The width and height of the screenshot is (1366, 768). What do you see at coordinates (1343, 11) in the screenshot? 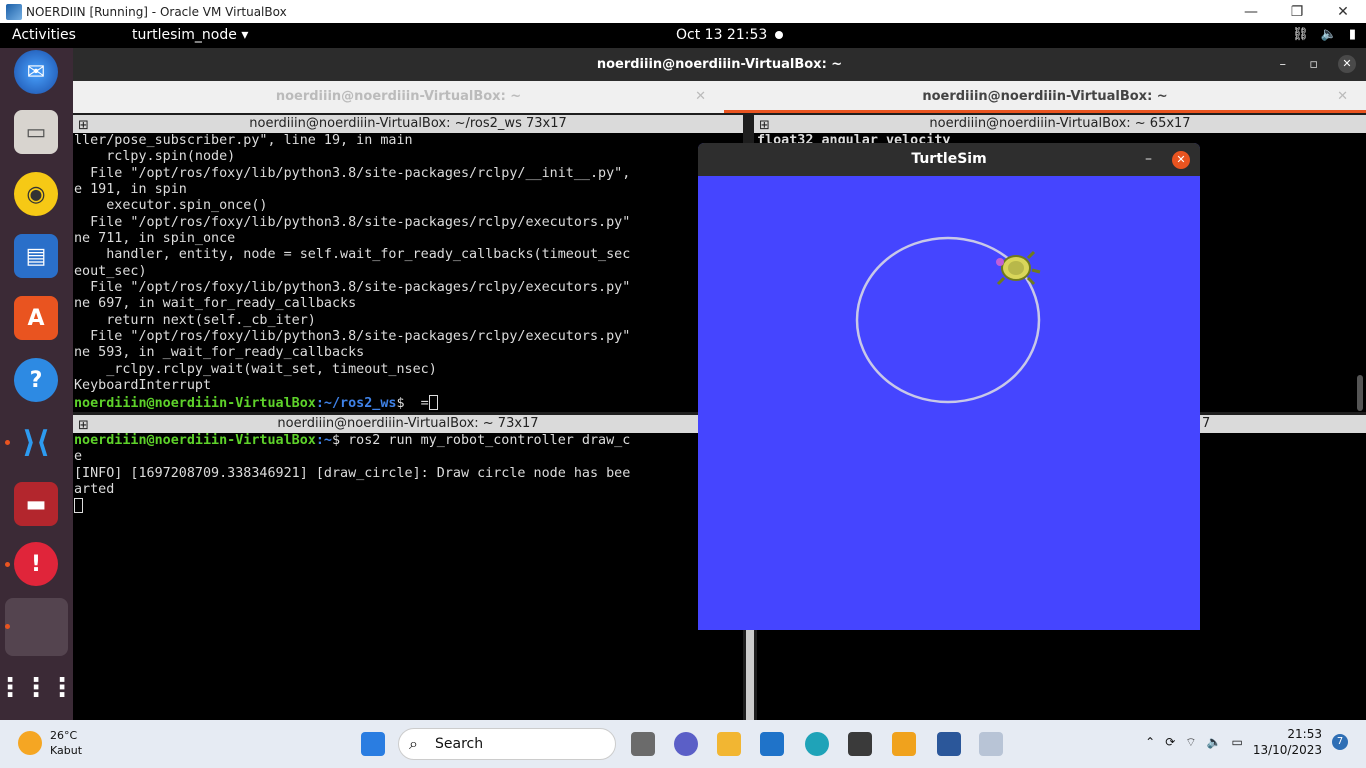
I see `host-close-button: ✕` at bounding box center [1343, 11].